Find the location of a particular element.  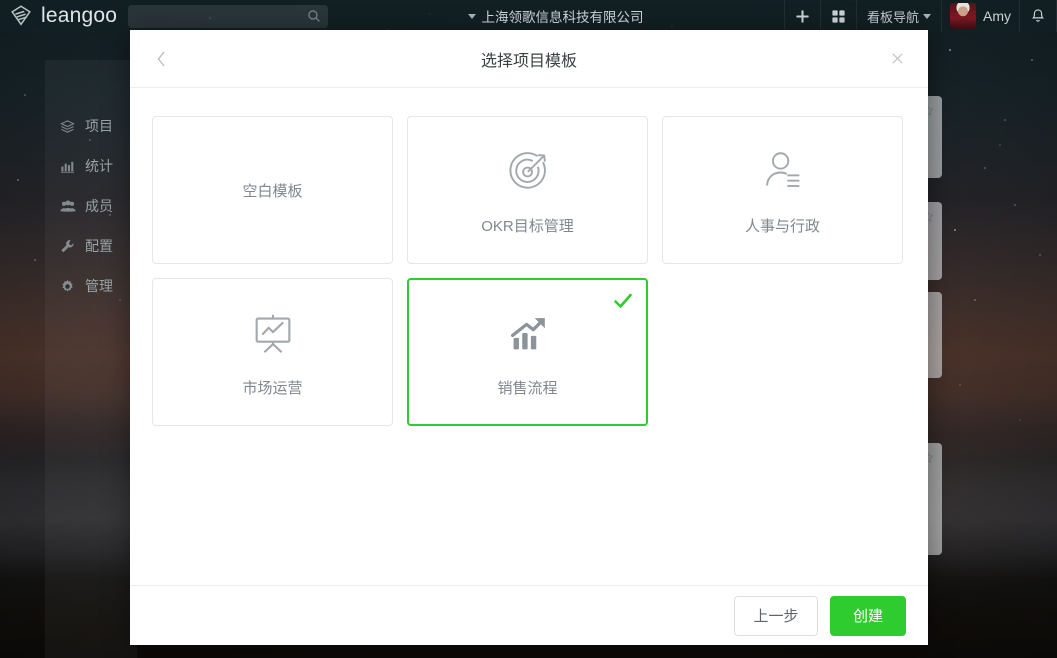

dialog-footer: 上一步 创建 is located at coordinates (529, 615).